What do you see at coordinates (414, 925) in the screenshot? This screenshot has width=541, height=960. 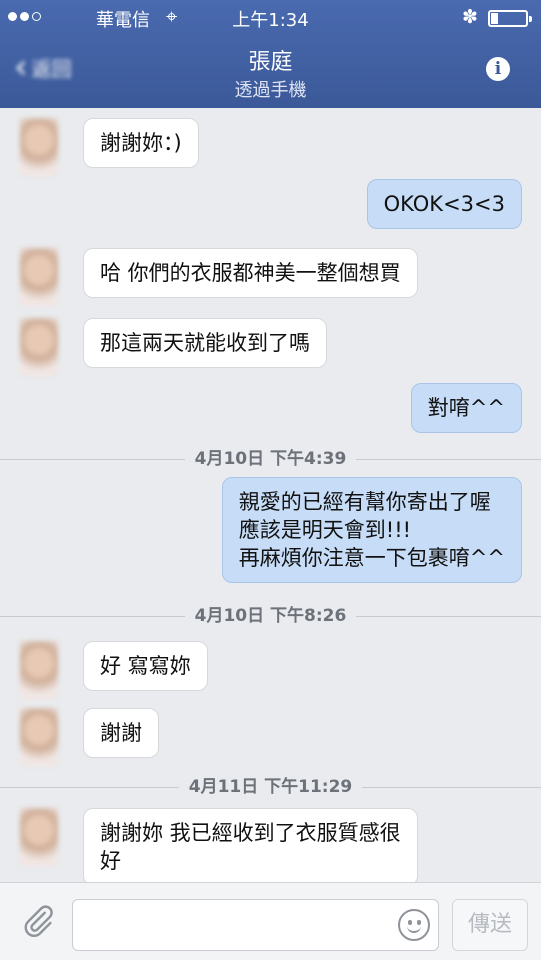 I see `emoji-icon` at bounding box center [414, 925].